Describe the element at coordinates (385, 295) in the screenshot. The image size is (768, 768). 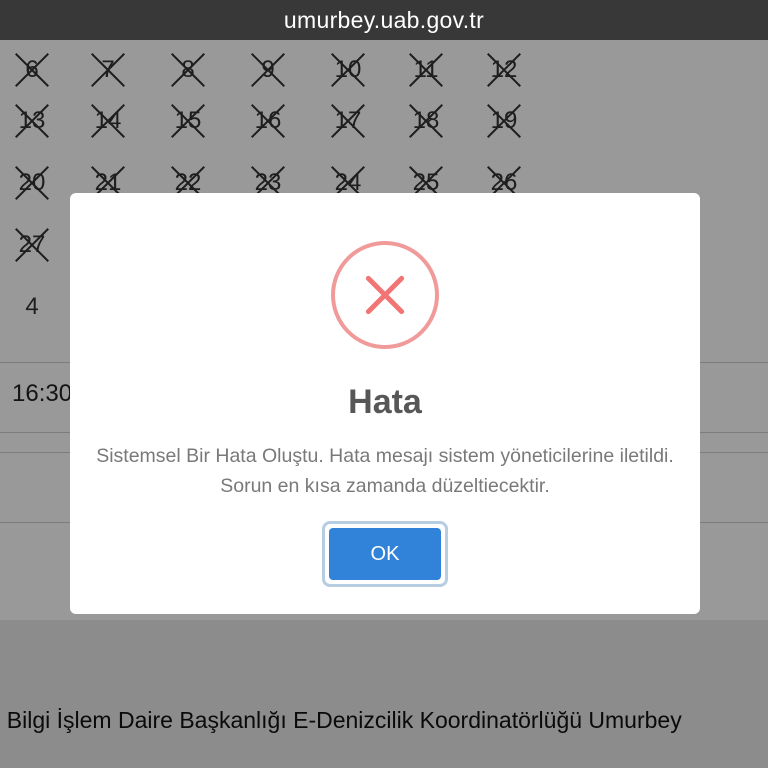
I see `error-x-icon` at that location.